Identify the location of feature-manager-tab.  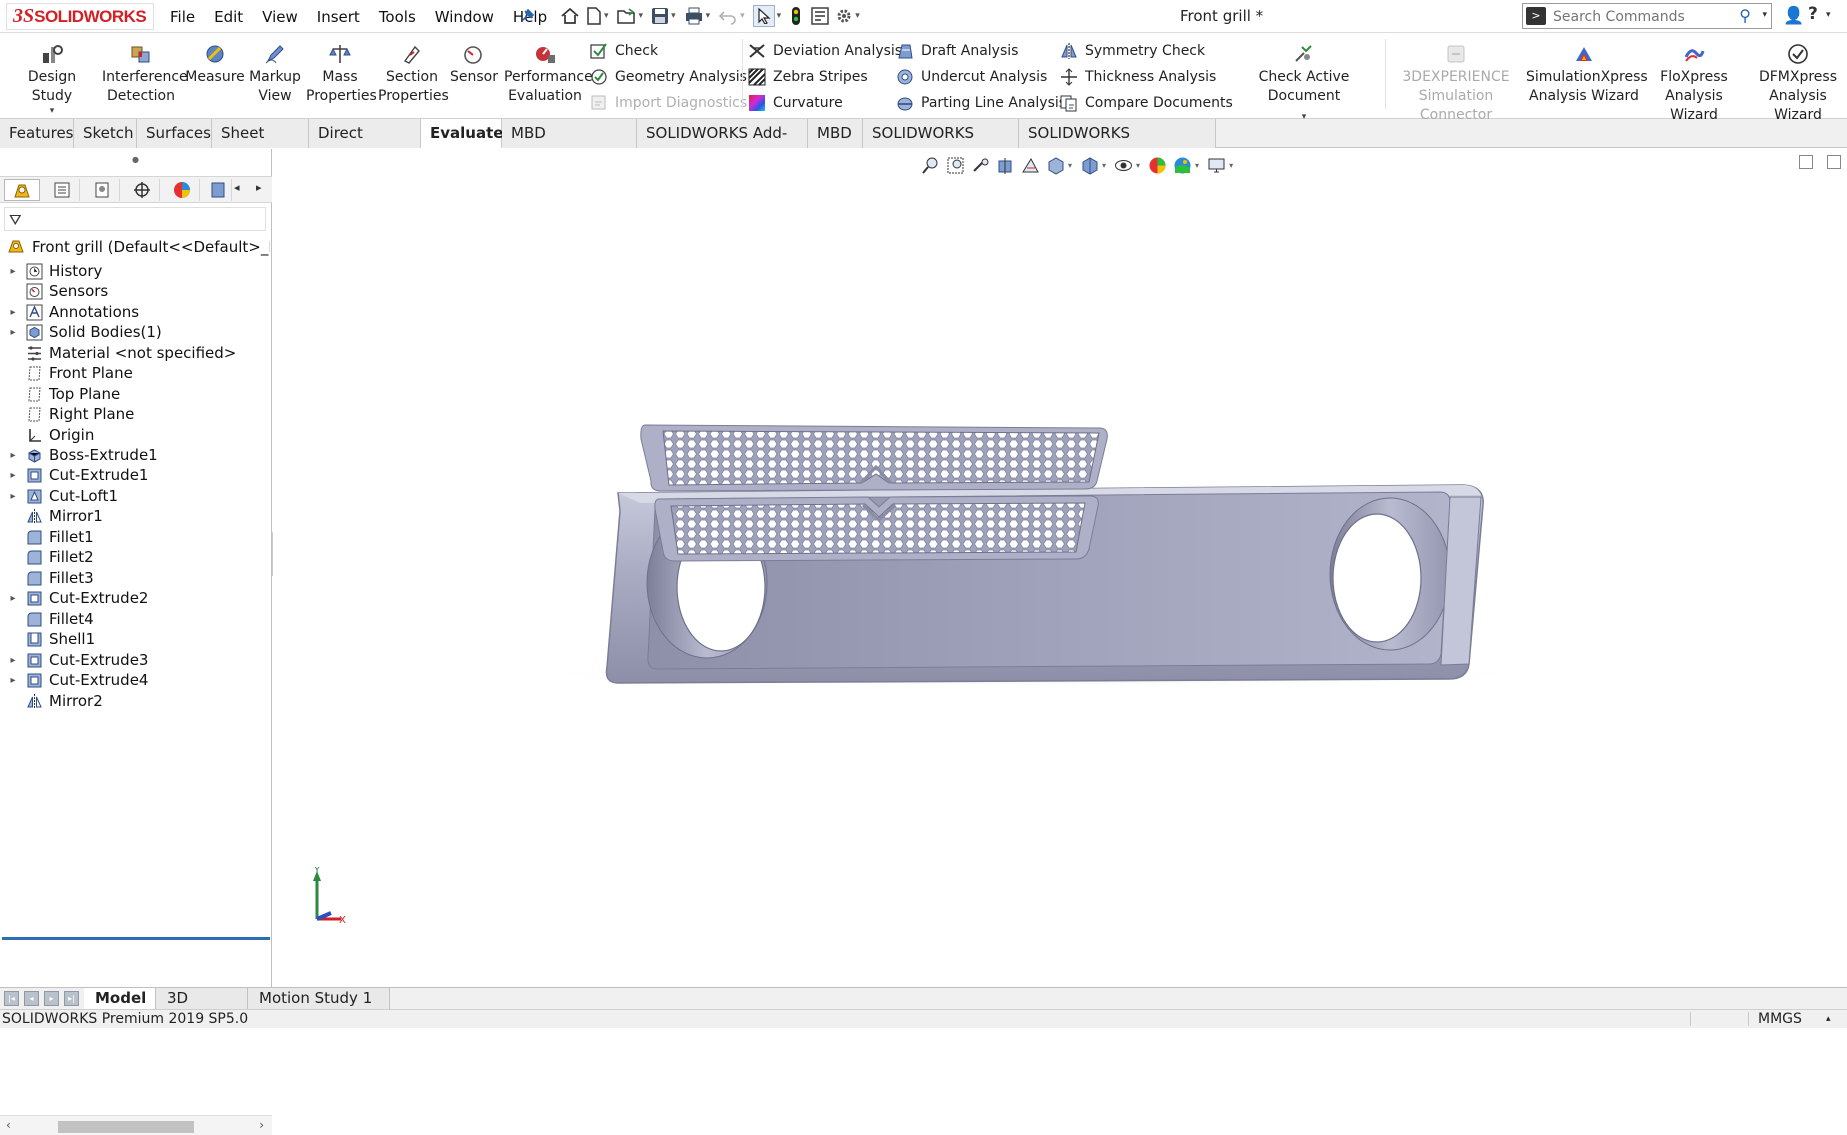
(22, 190).